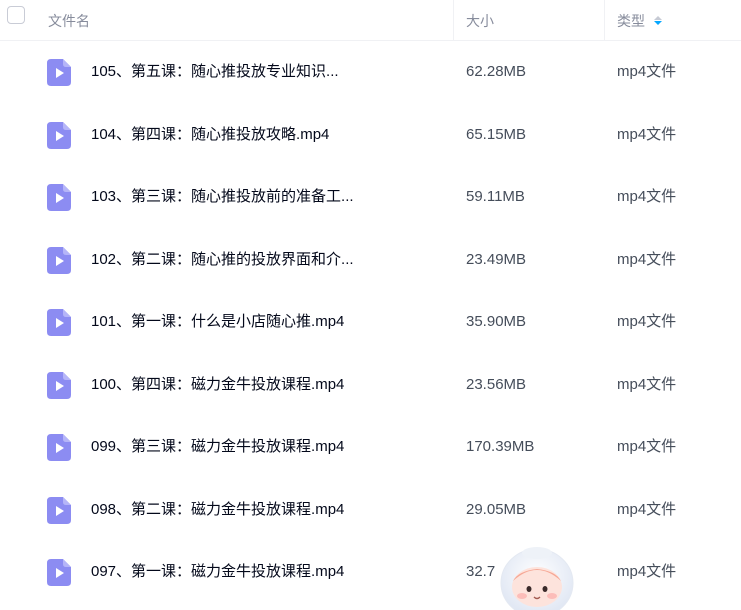  I want to click on file-row: 103、第三课：随心推投放前的准备工... 59.11MB mp4文件, so click(370, 197).